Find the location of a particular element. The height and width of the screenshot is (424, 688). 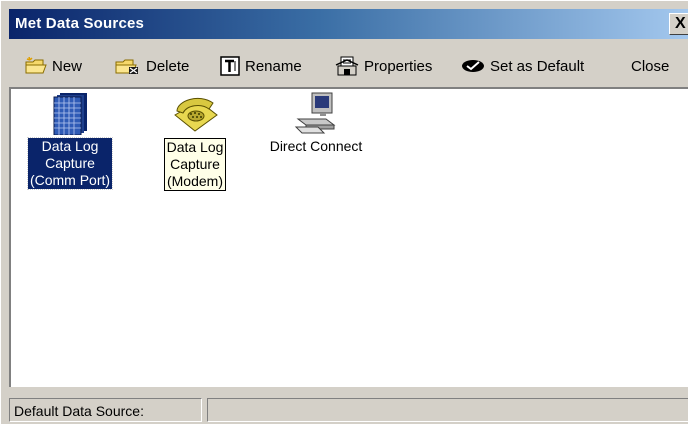

item-label: Data Log Capture (Comm Port) is located at coordinates (70, 163).